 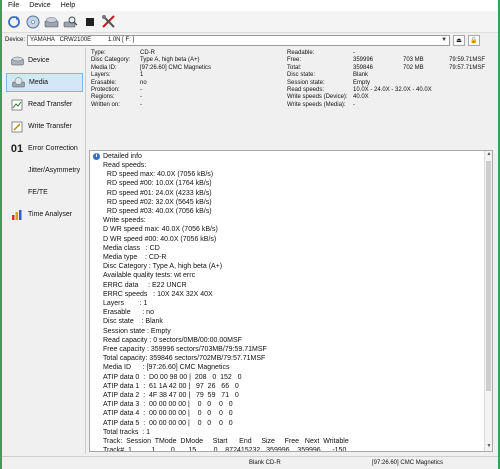 I want to click on toolbar, so click(x=250, y=22).